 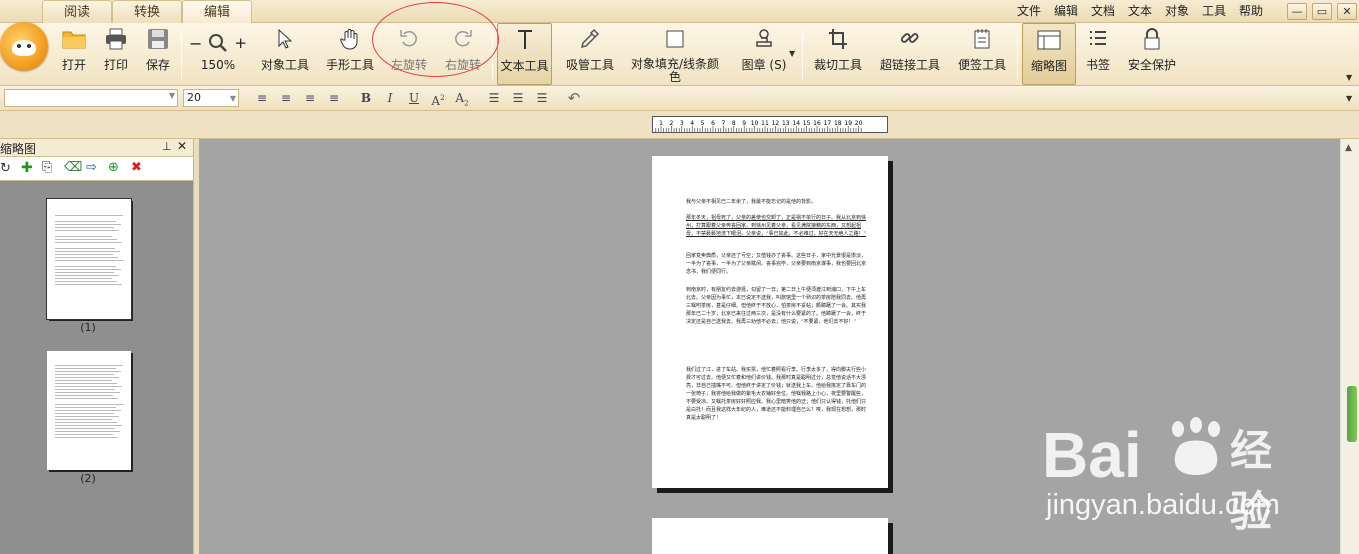 I want to click on subscript-icon: A2, so click(x=462, y=98).